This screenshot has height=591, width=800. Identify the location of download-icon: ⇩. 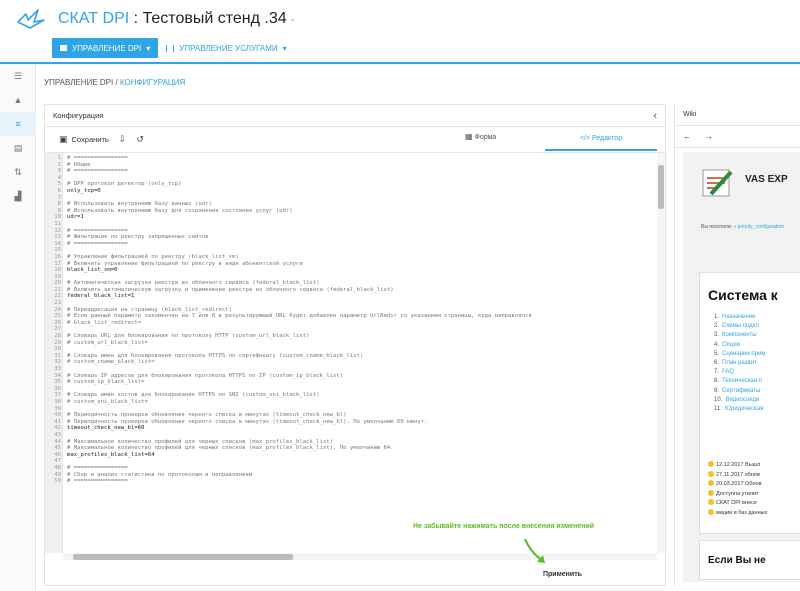
(123, 139).